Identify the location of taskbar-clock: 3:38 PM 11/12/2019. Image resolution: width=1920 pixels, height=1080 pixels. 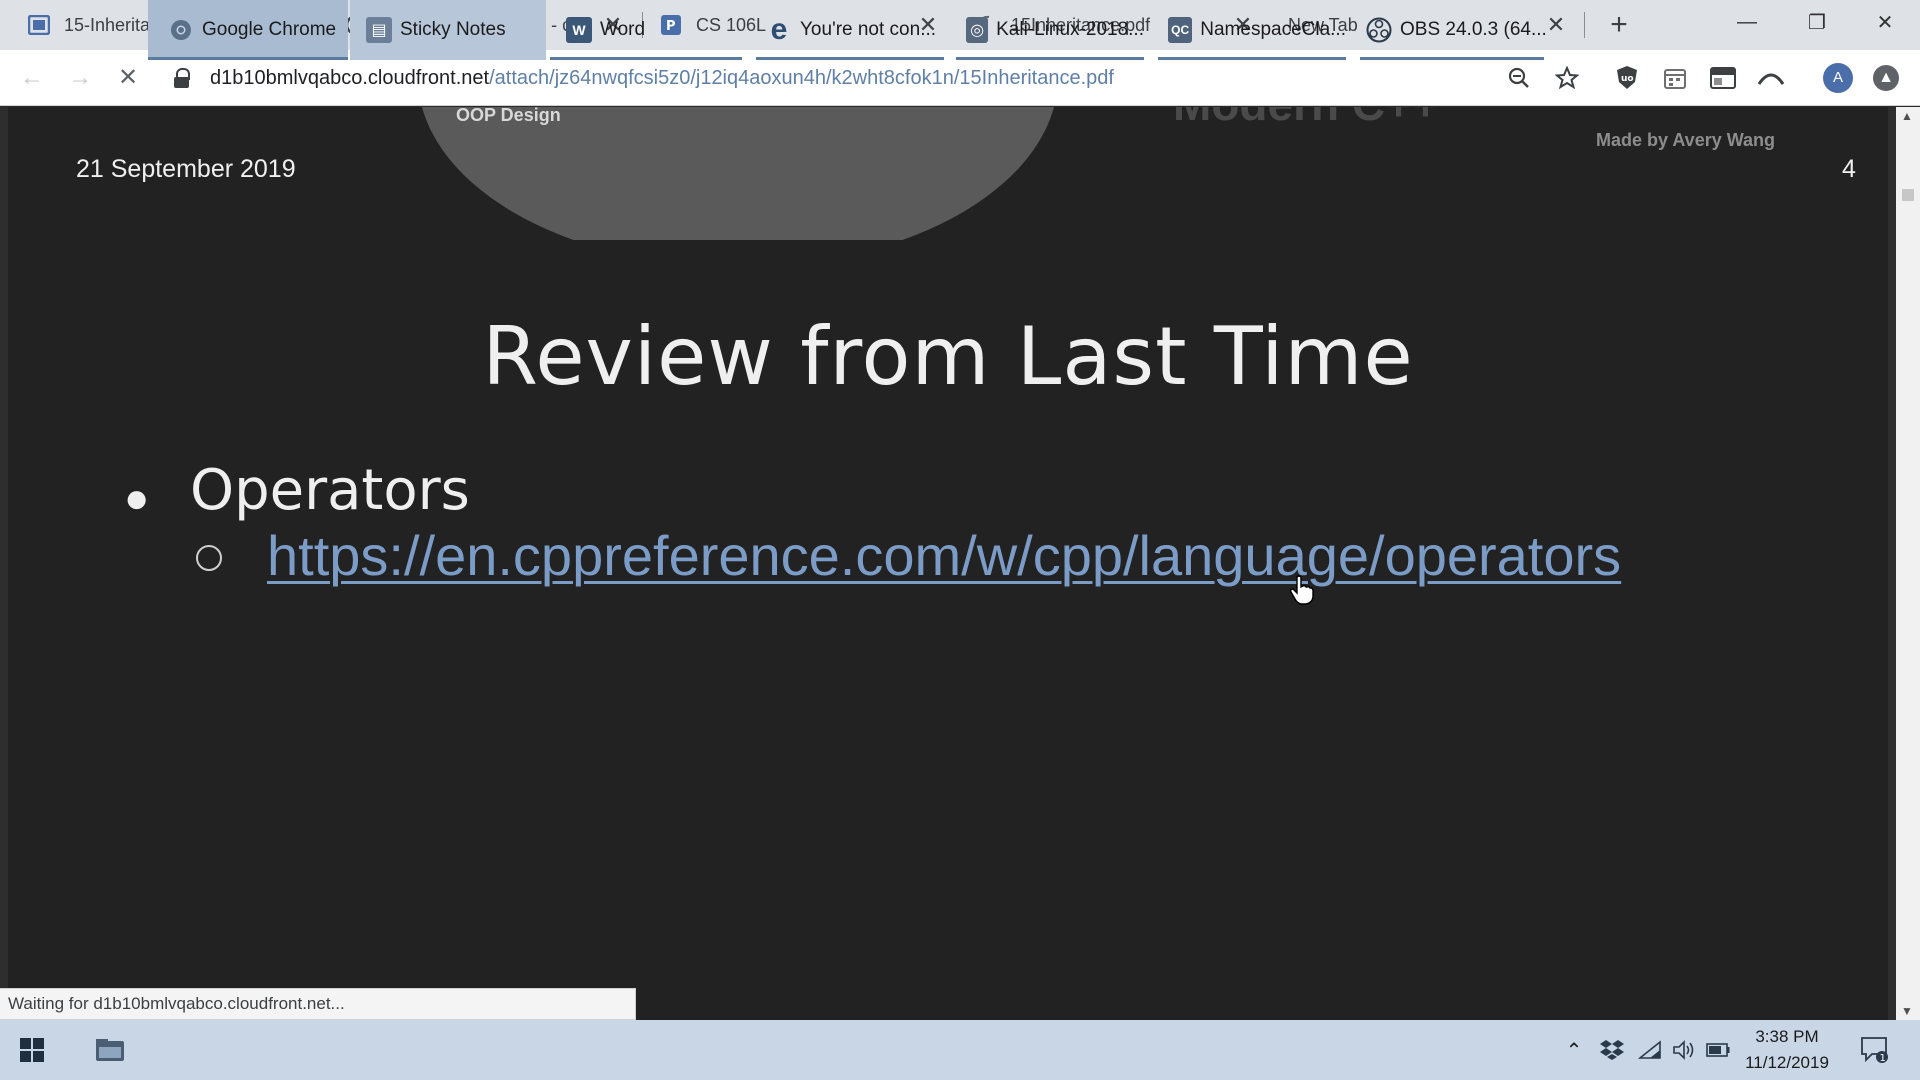
(1787, 1050).